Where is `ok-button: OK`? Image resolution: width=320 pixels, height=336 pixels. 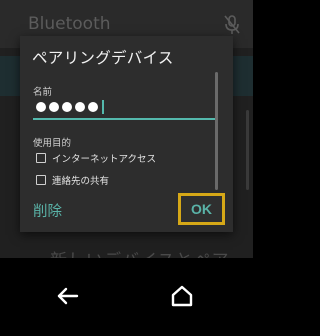 ok-button: OK is located at coordinates (201, 209).